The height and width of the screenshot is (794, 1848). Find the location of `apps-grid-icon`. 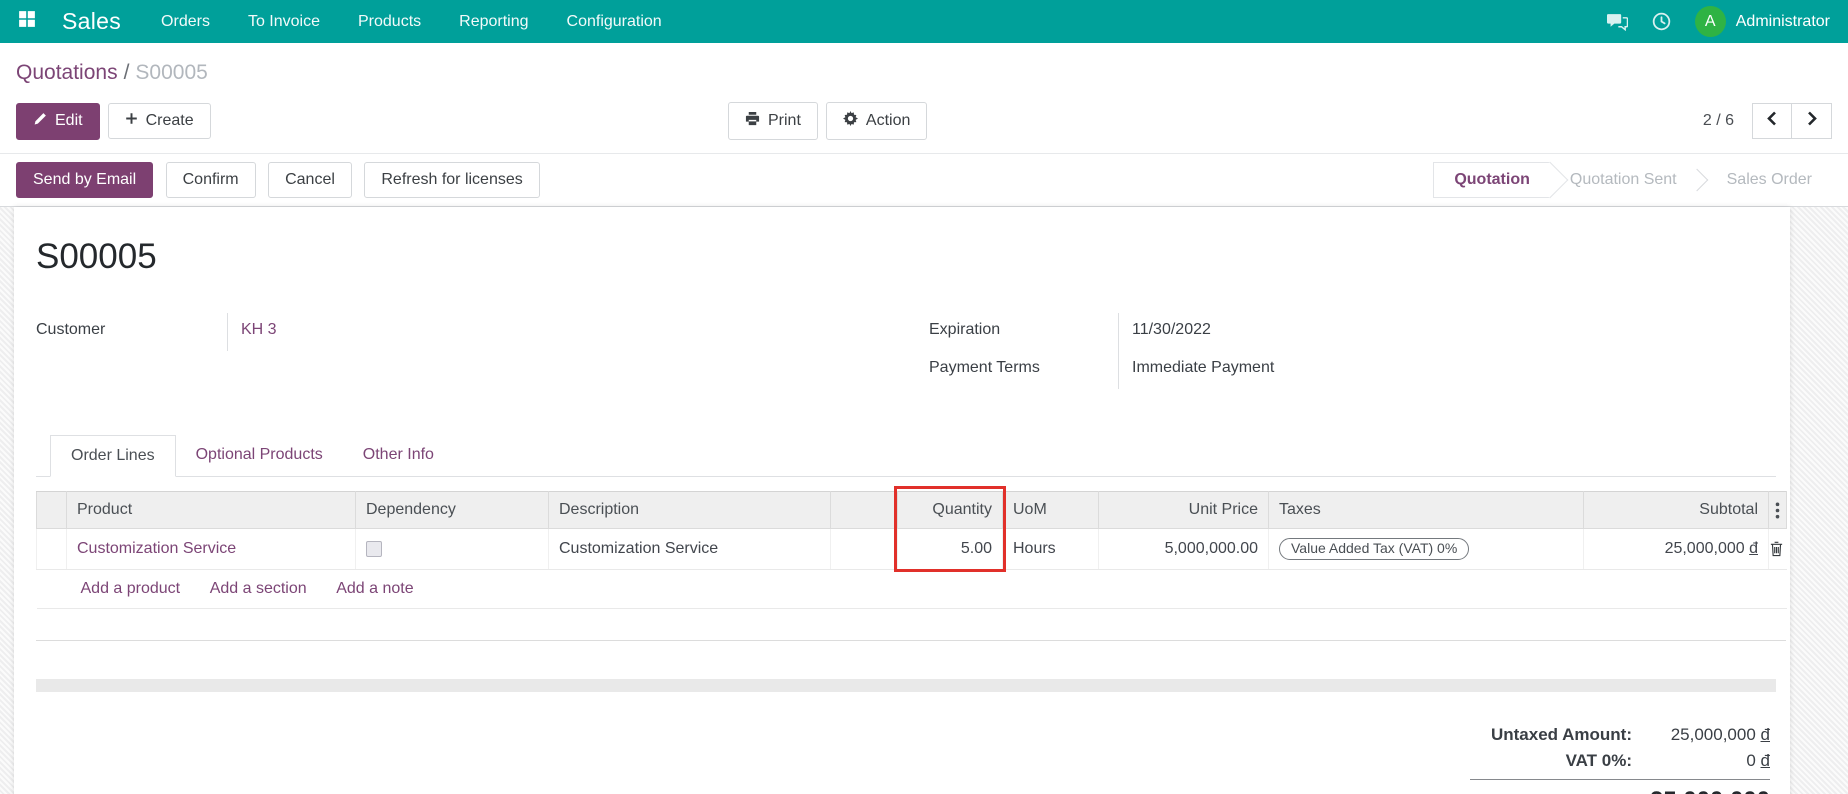

apps-grid-icon is located at coordinates (27, 21).